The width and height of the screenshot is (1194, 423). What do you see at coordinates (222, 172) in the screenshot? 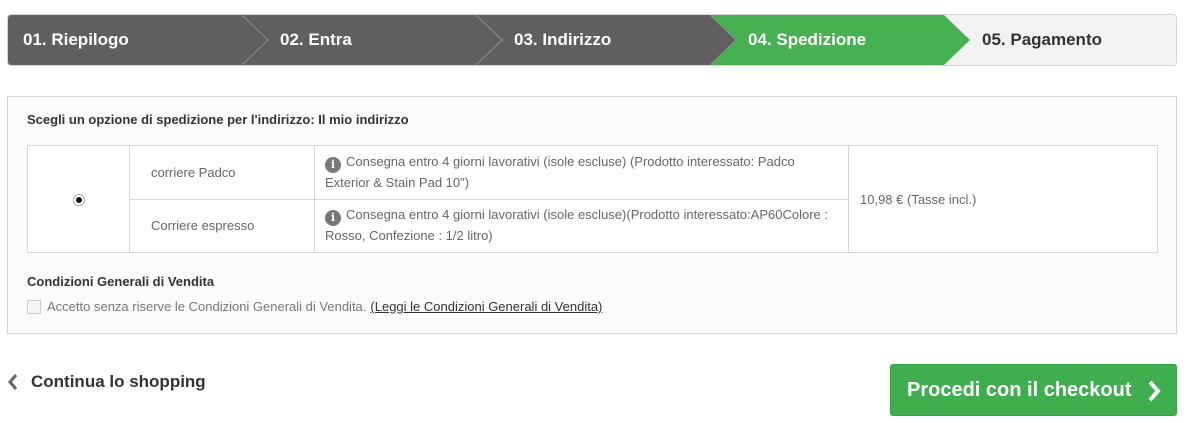
I see `carrier-name: corriere Padco` at bounding box center [222, 172].